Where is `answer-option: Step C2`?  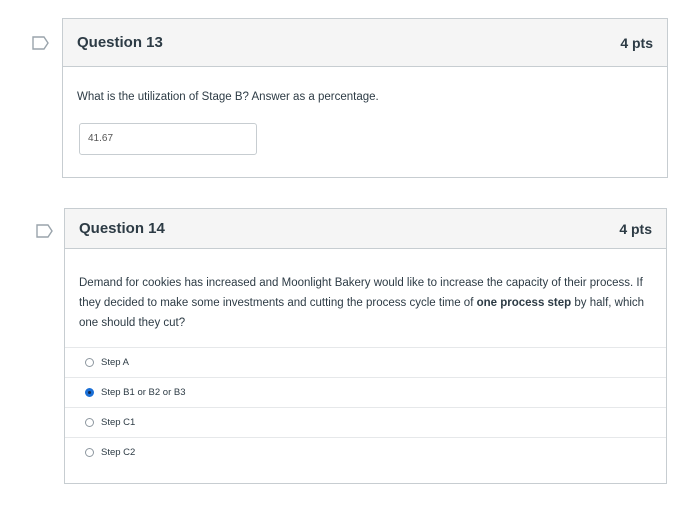 answer-option: Step C2 is located at coordinates (365, 452).